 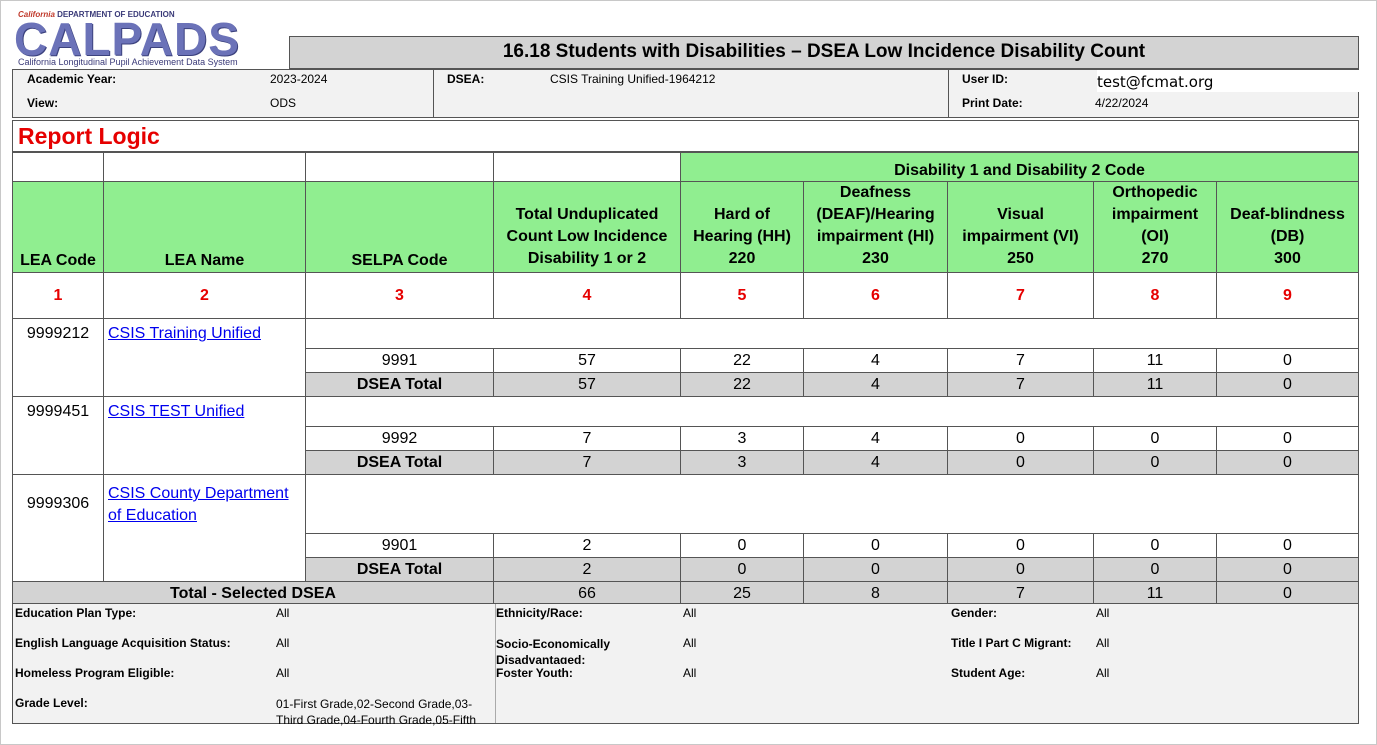 What do you see at coordinates (283, 613) in the screenshot?
I see `education-plan-type-value: All` at bounding box center [283, 613].